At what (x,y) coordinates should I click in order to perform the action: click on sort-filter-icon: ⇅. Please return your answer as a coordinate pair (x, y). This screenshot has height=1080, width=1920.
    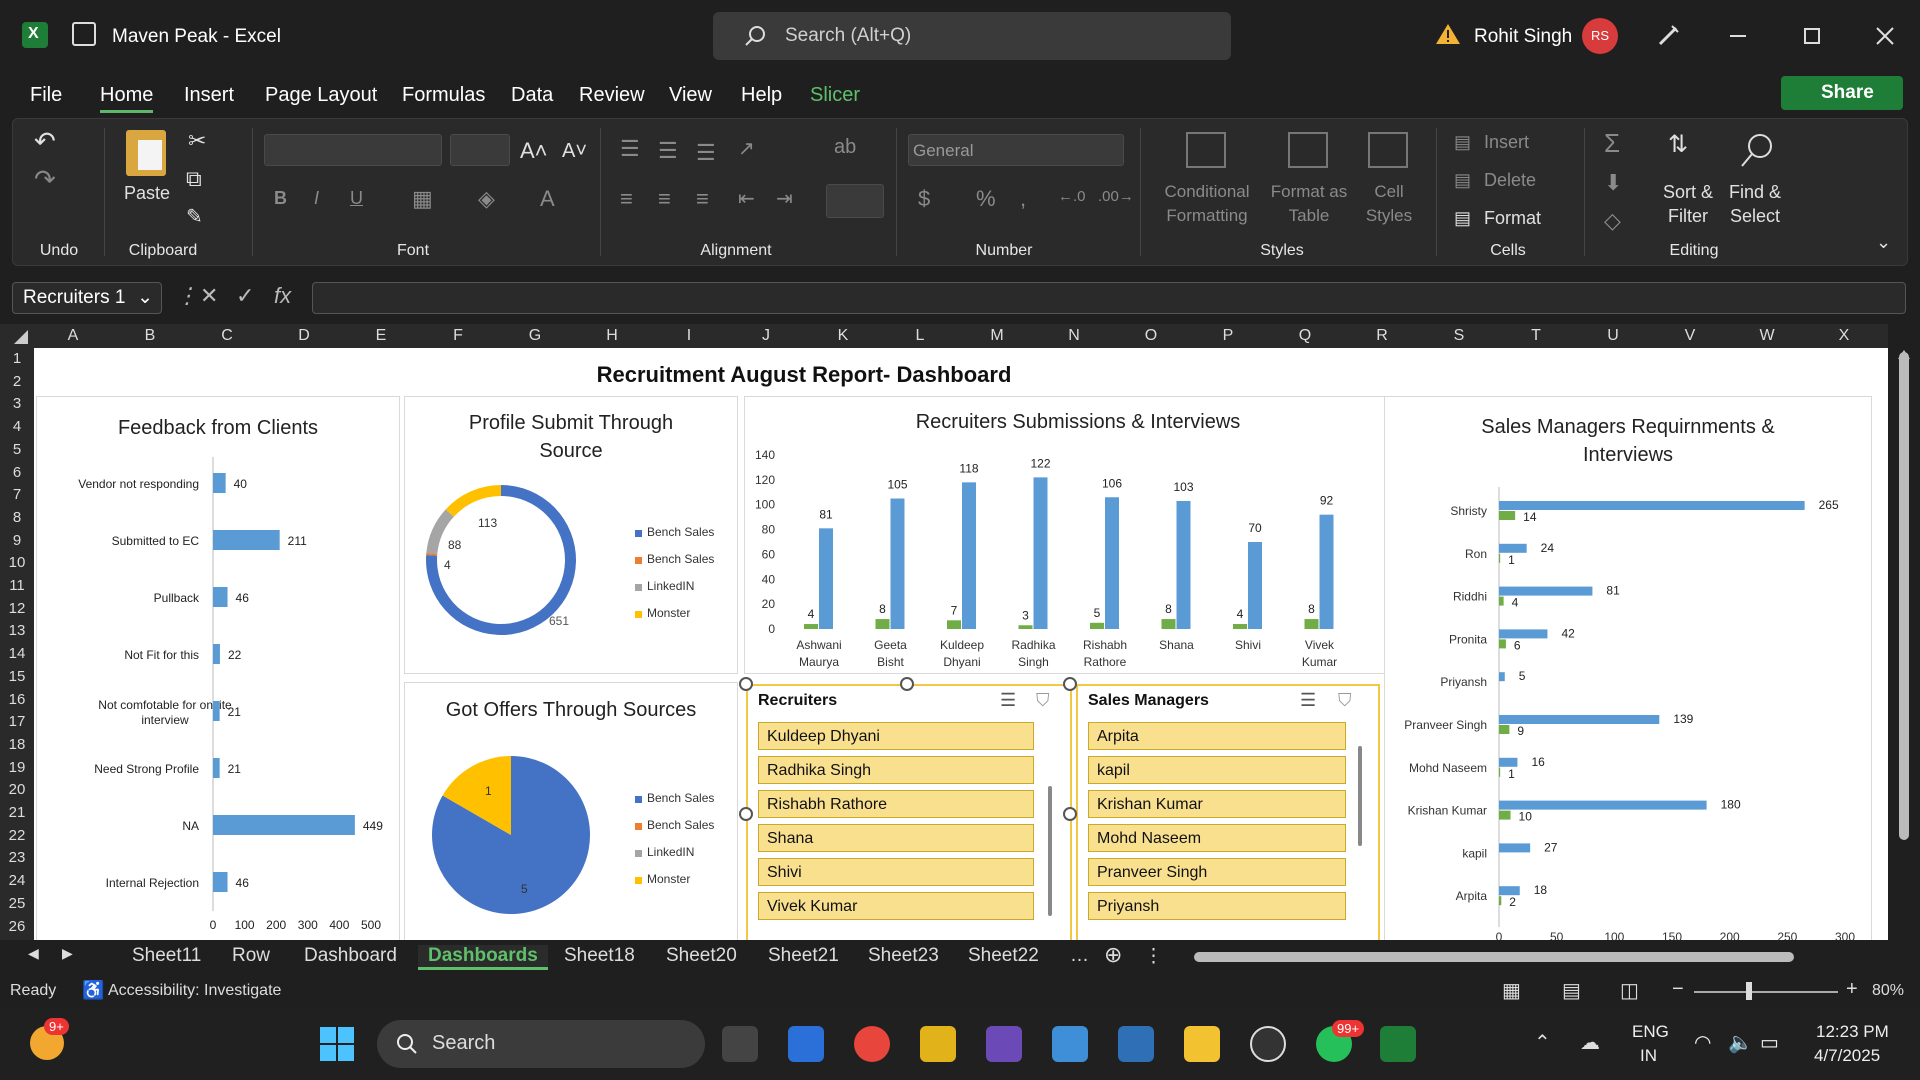
    Looking at the image, I should click on (1678, 144).